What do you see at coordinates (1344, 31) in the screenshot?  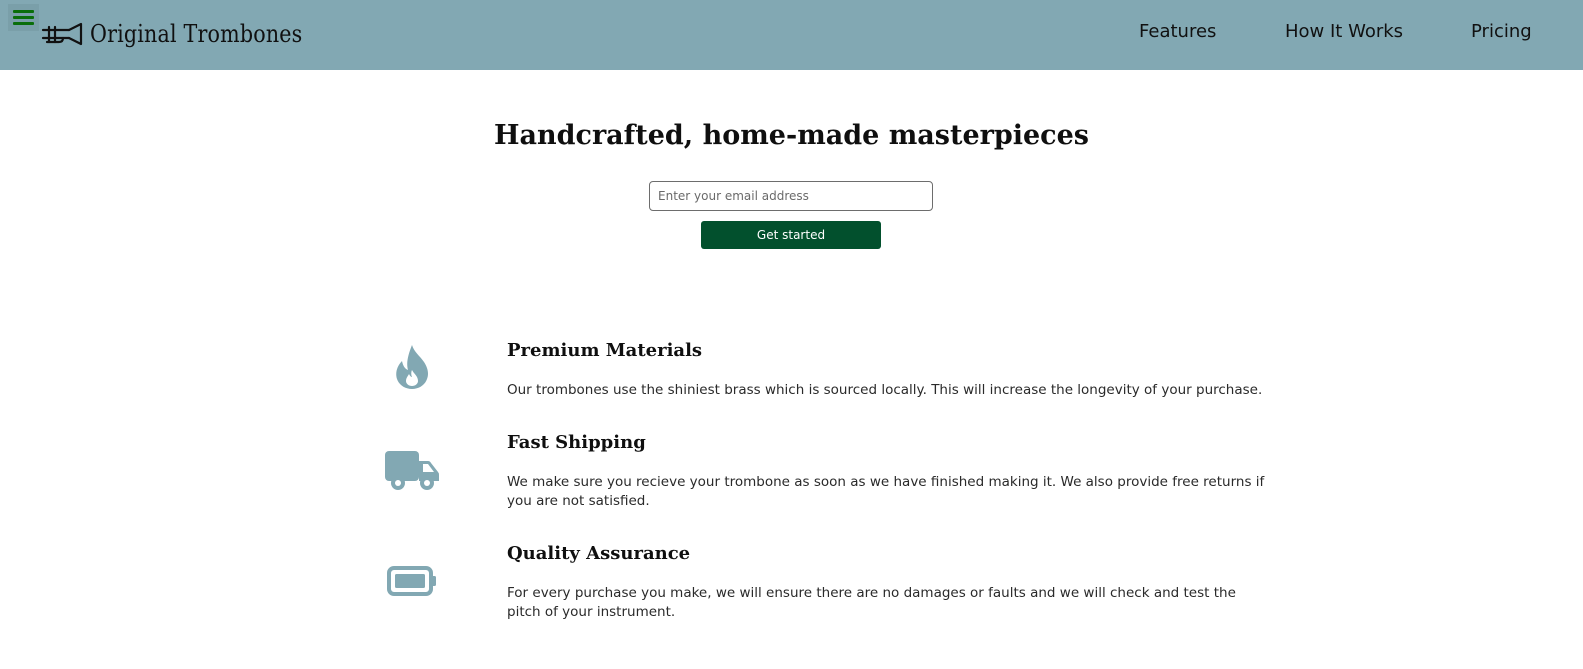 I see `nav-link-how-it-works: How It Works` at bounding box center [1344, 31].